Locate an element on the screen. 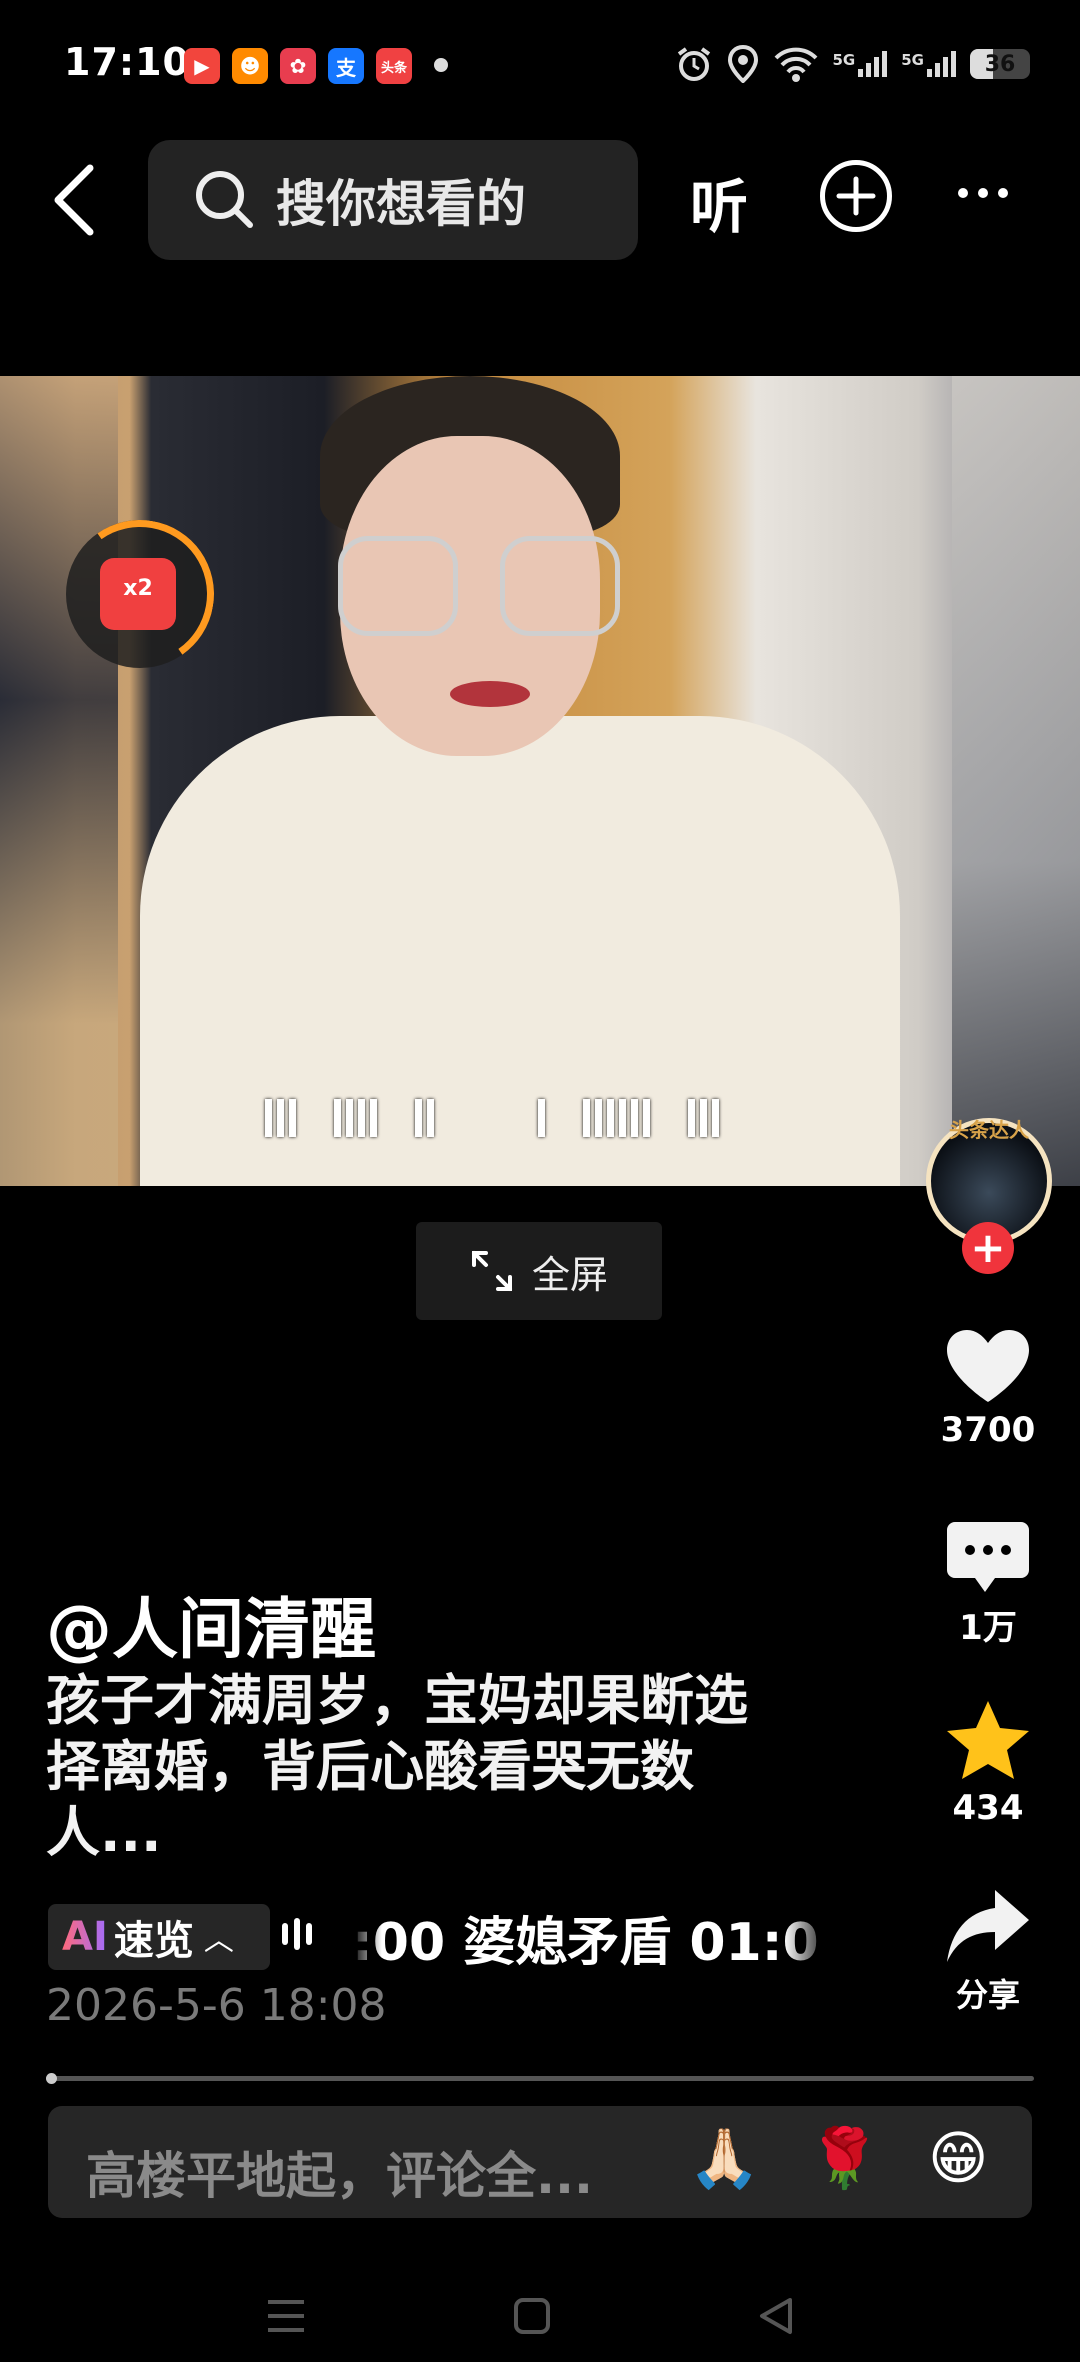 The height and width of the screenshot is (2362, 1080). video-blur-right is located at coordinates (1016, 781).